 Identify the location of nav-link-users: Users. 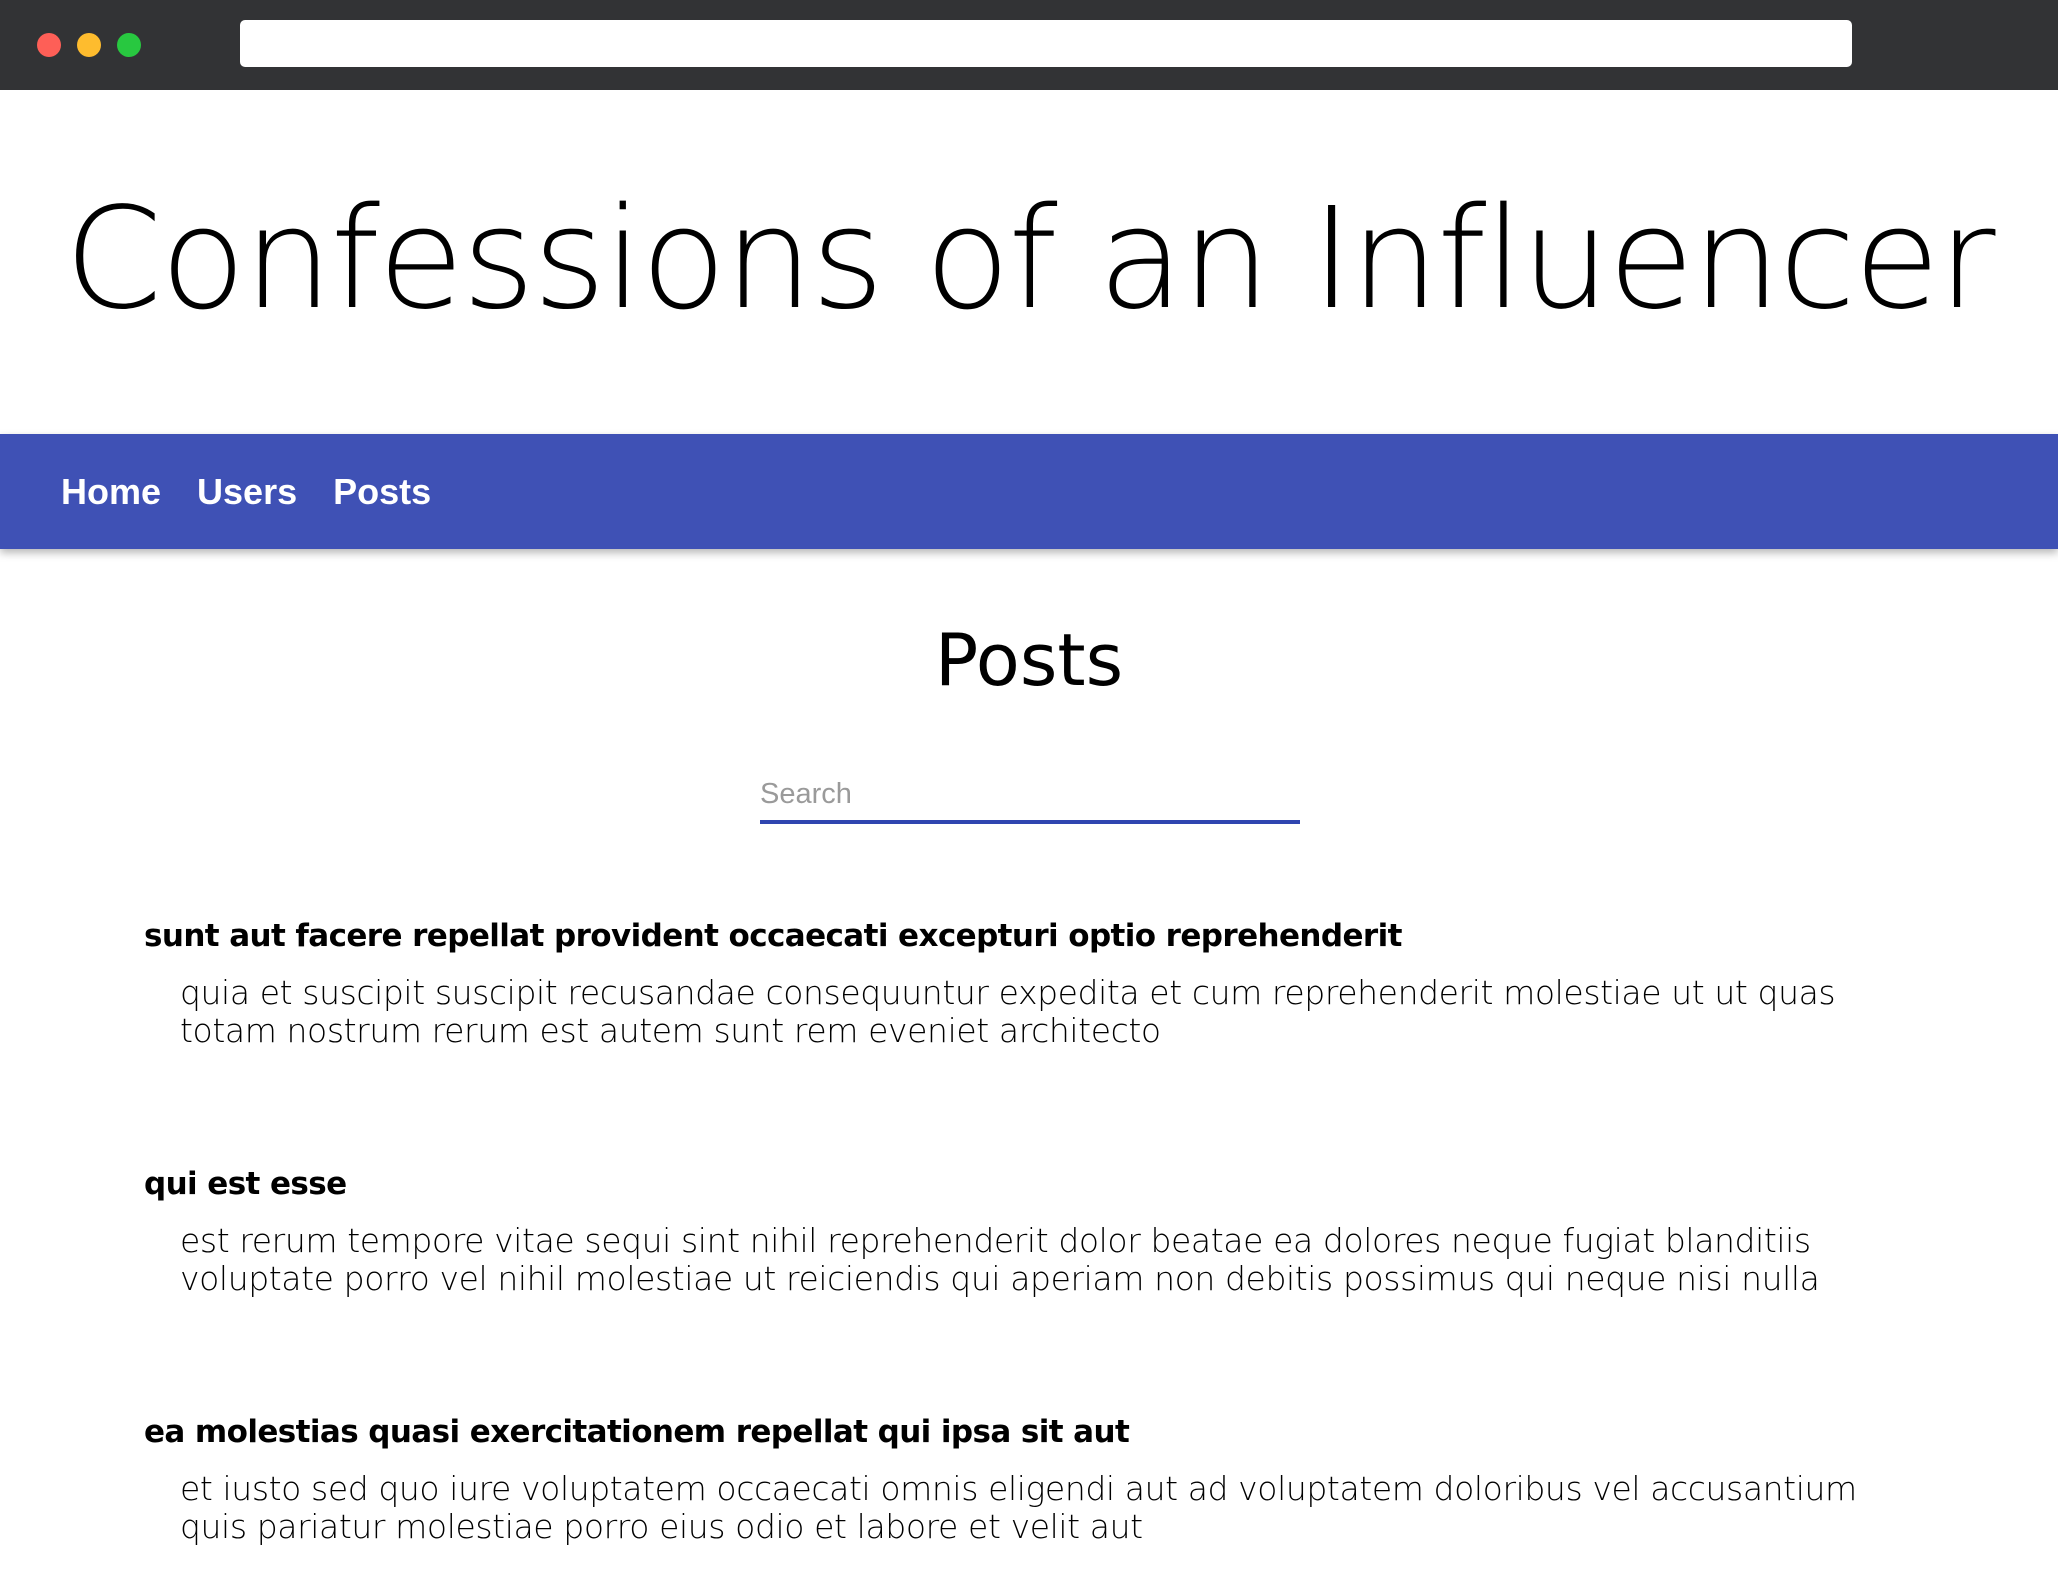
(247, 492).